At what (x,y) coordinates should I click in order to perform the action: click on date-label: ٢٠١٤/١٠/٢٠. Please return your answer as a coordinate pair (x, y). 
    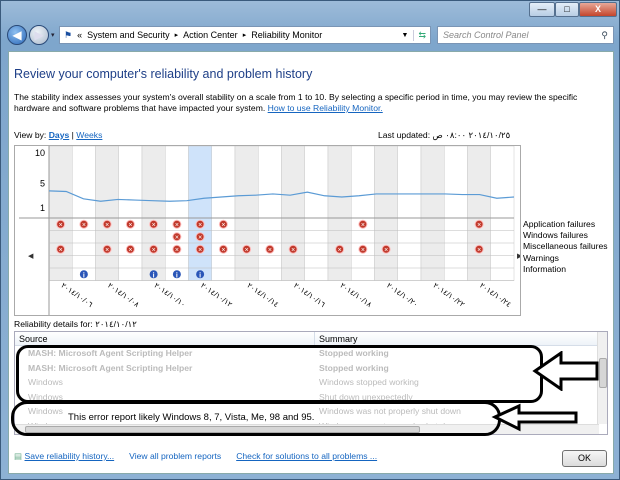
    Looking at the image, I should click on (402, 295).